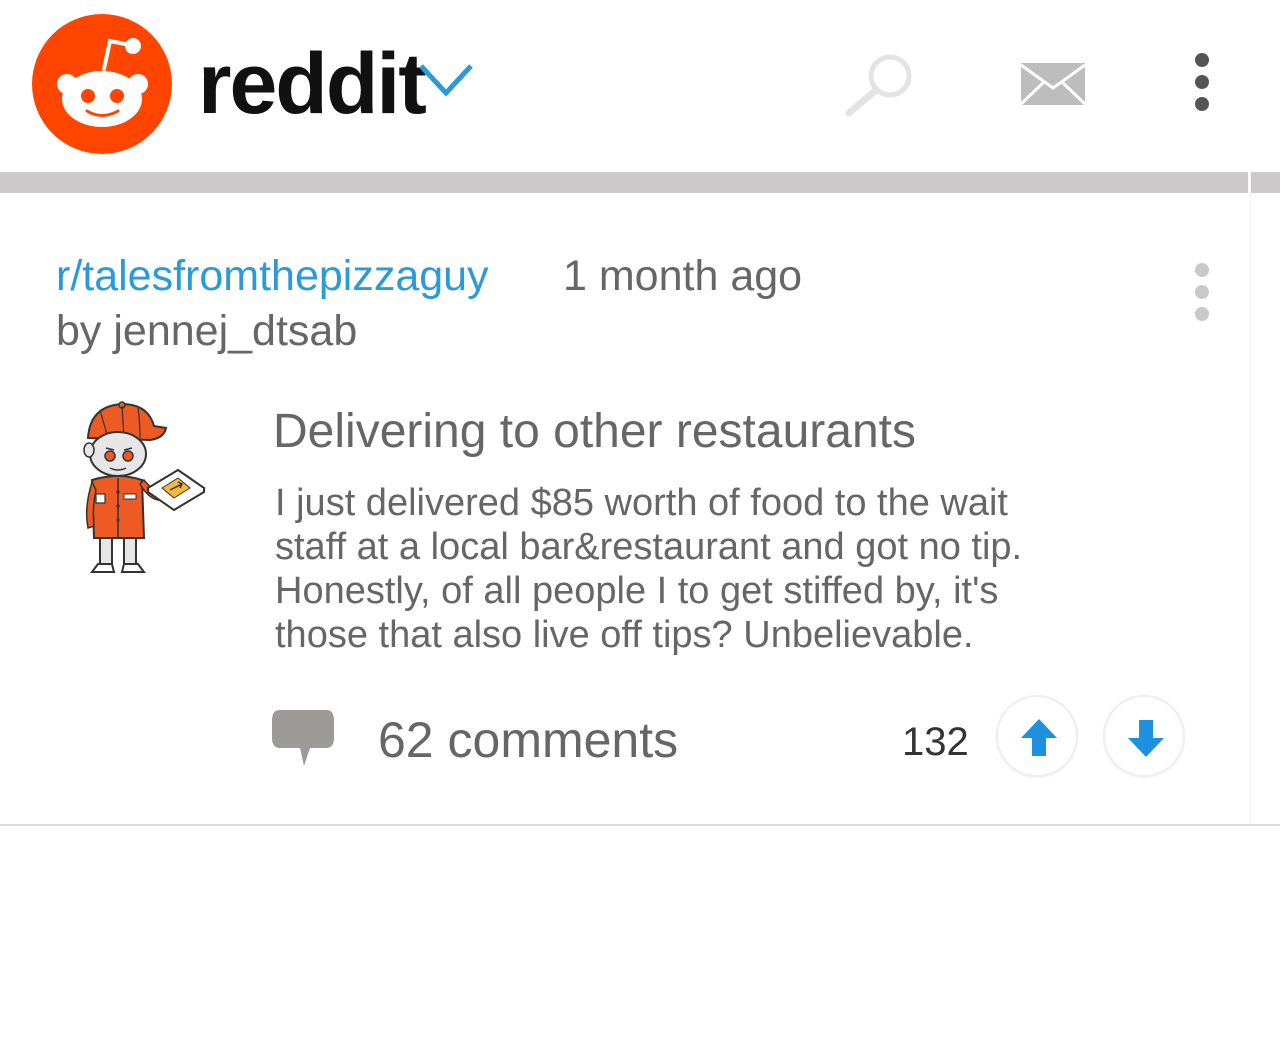  I want to click on header-divider, so click(640, 182).